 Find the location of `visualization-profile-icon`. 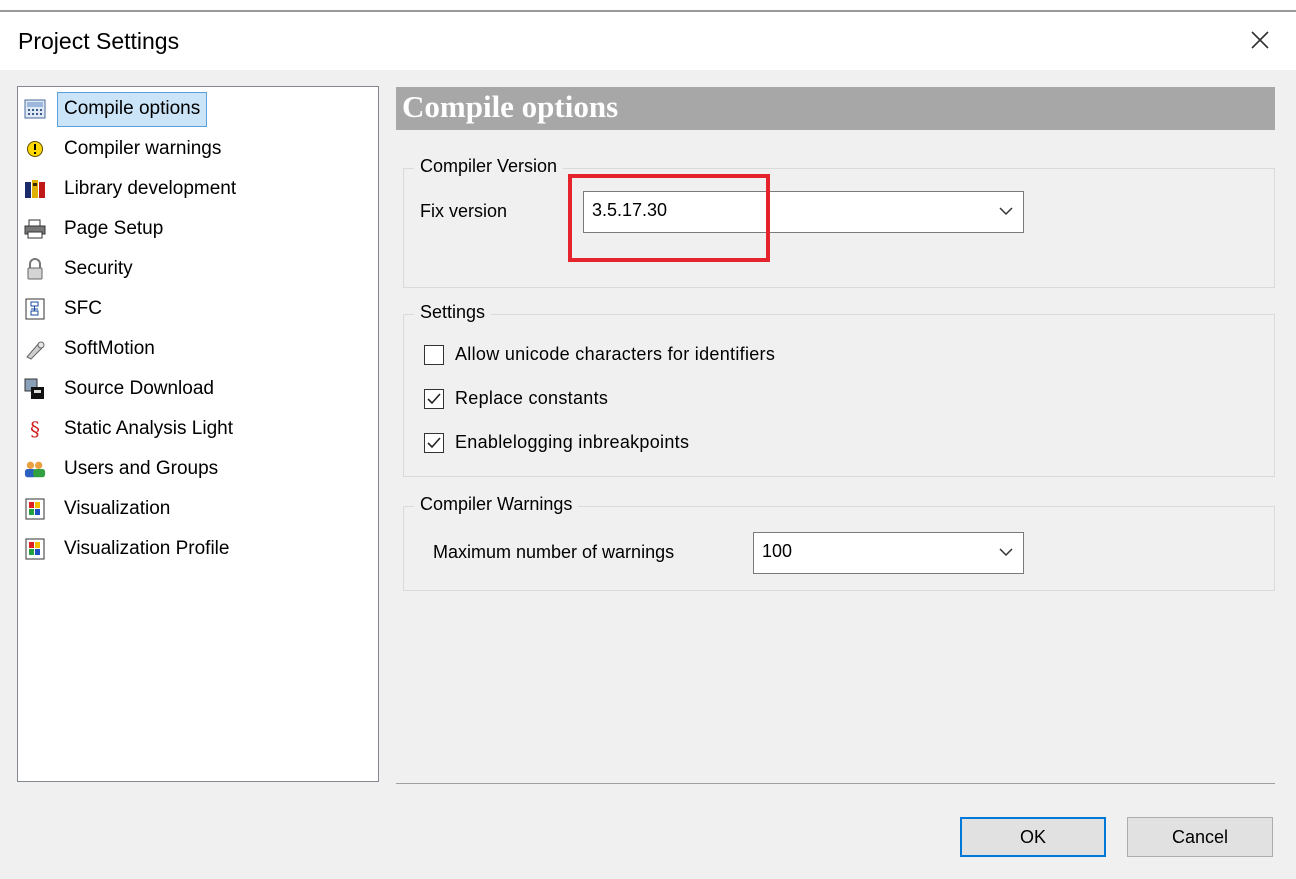

visualization-profile-icon is located at coordinates (35, 549).